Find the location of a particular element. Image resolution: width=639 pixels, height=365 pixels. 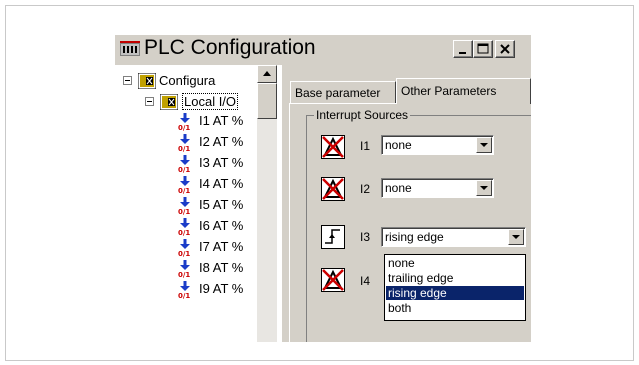

dropdown-option: trailing edge is located at coordinates (455, 278).